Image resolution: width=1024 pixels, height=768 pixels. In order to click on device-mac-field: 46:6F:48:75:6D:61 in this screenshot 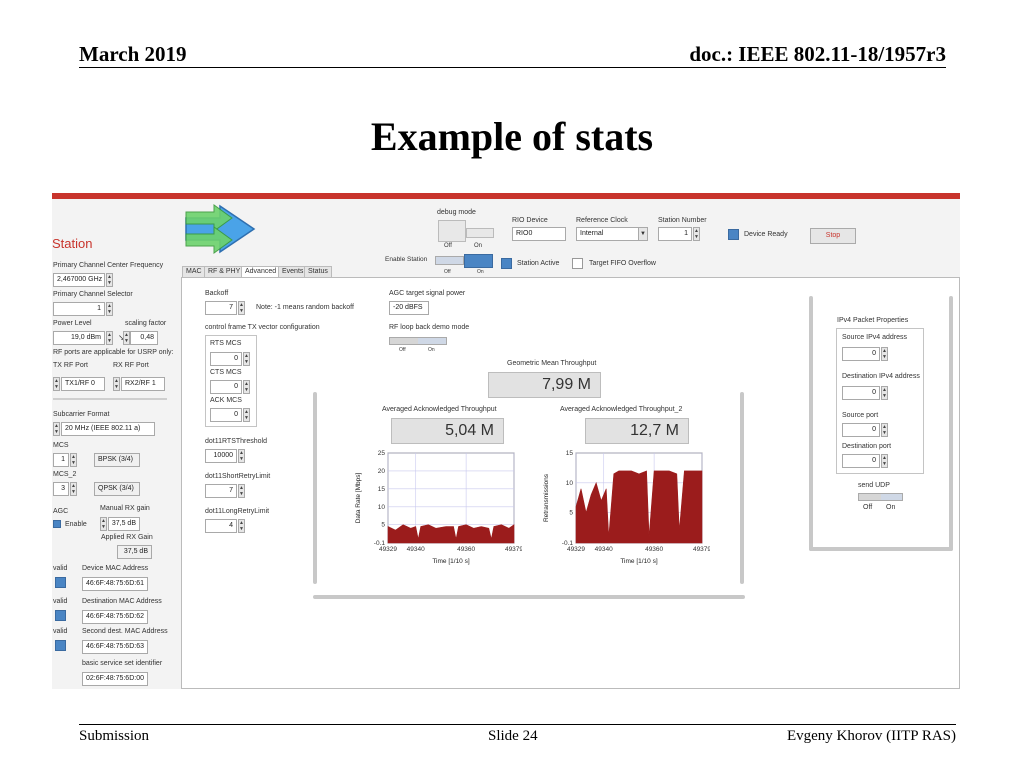, I will do `click(115, 584)`.